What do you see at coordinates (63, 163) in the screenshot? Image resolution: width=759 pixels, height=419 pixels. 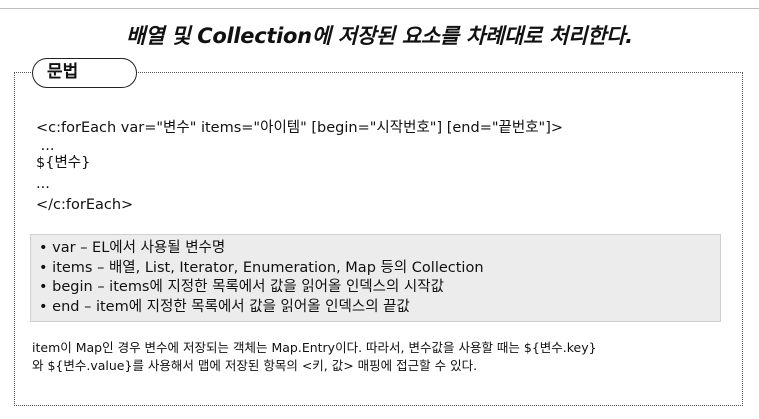 I see `syntax-line-variable: ${변수}` at bounding box center [63, 163].